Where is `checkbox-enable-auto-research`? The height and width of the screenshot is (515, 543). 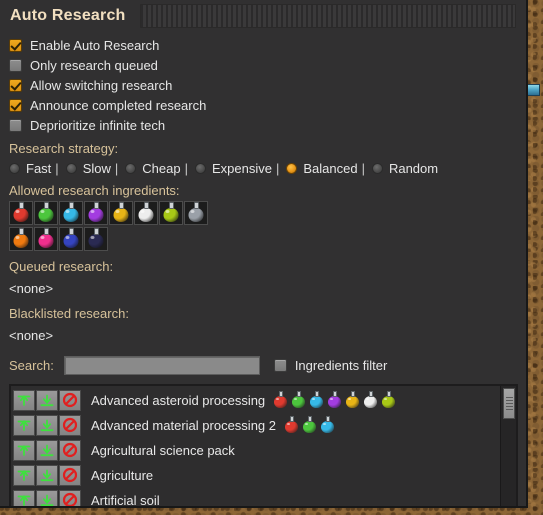 checkbox-enable-auto-research is located at coordinates (15, 45).